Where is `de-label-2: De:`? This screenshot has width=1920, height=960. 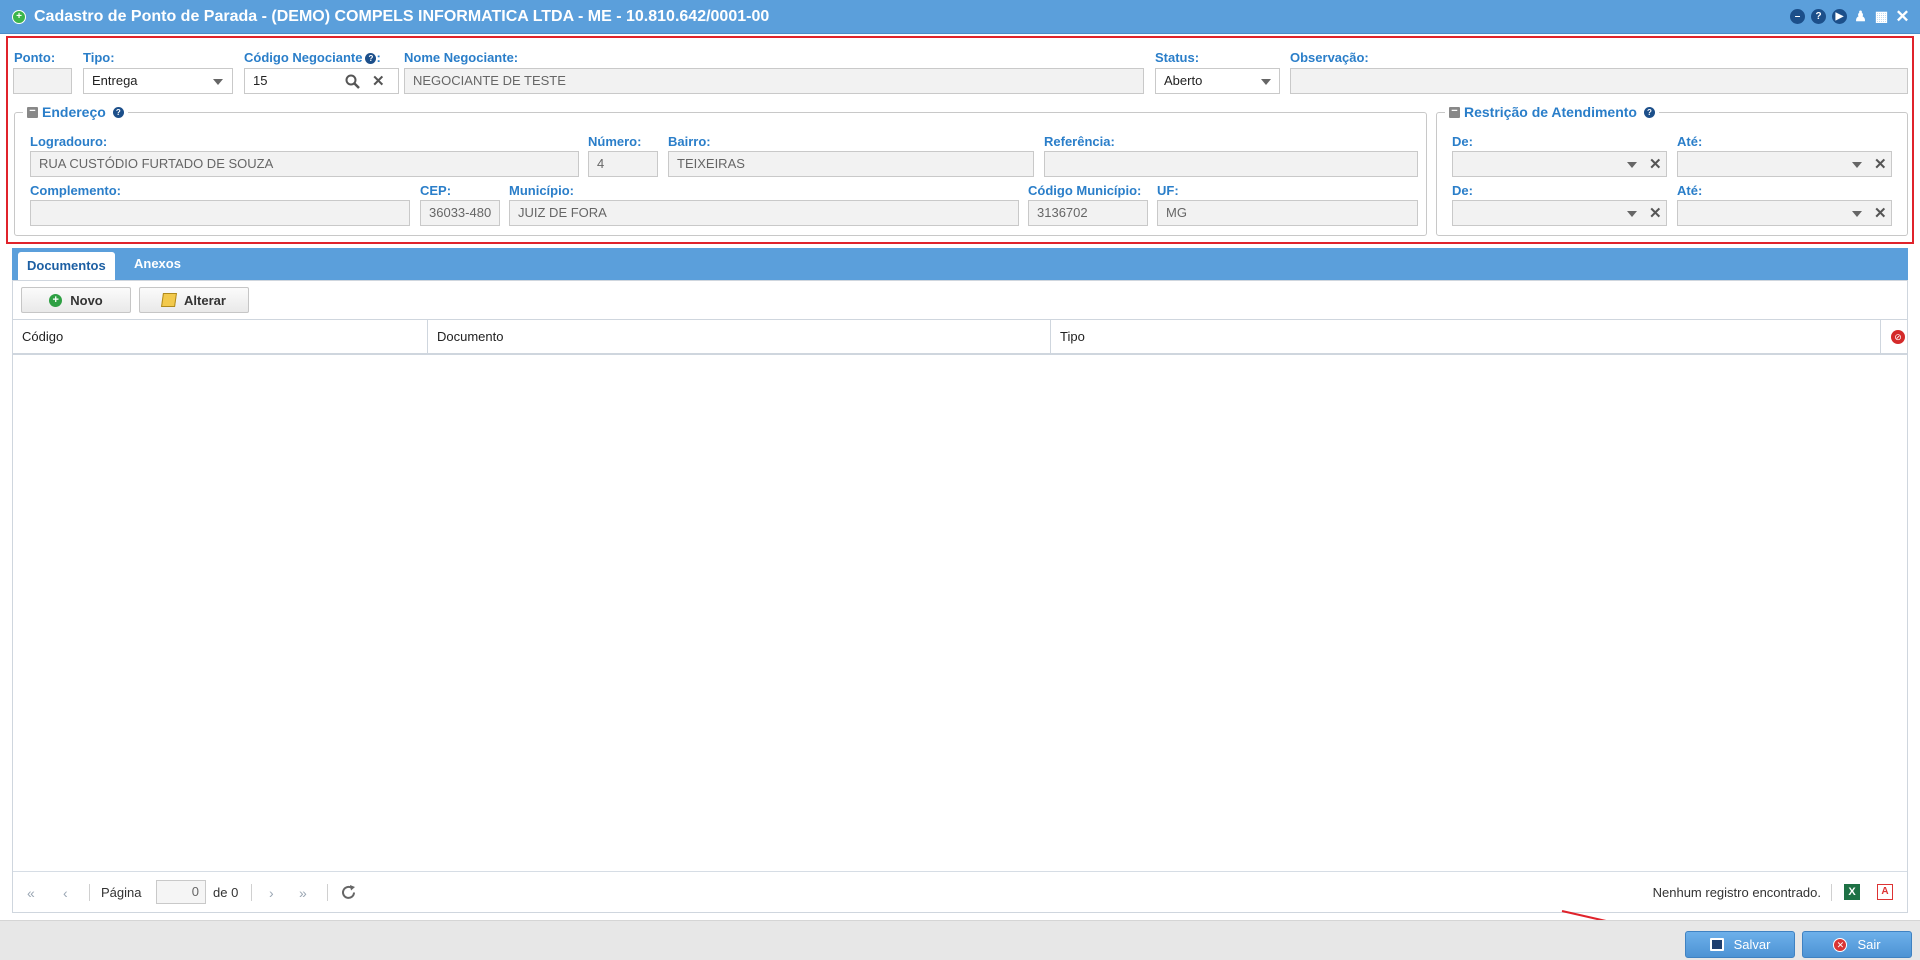
de-label-2: De: is located at coordinates (1462, 190).